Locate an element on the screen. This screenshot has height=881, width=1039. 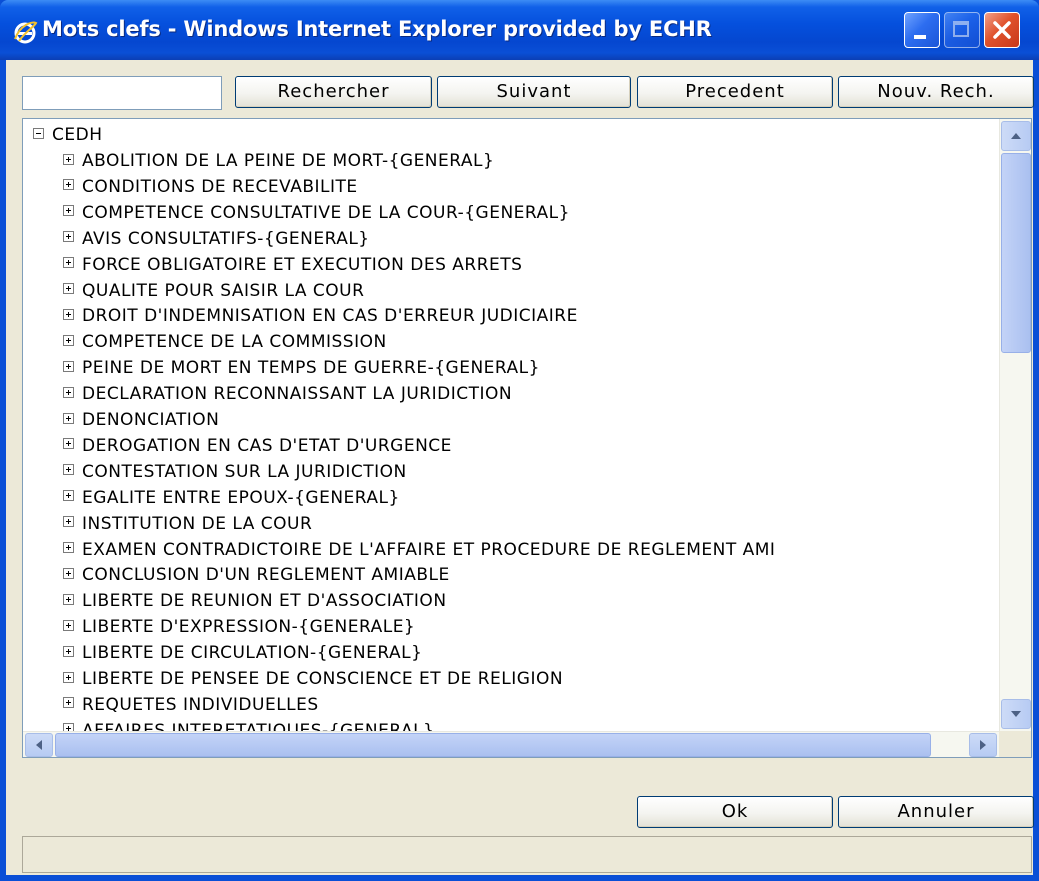
close-icon is located at coordinates (1002, 30).